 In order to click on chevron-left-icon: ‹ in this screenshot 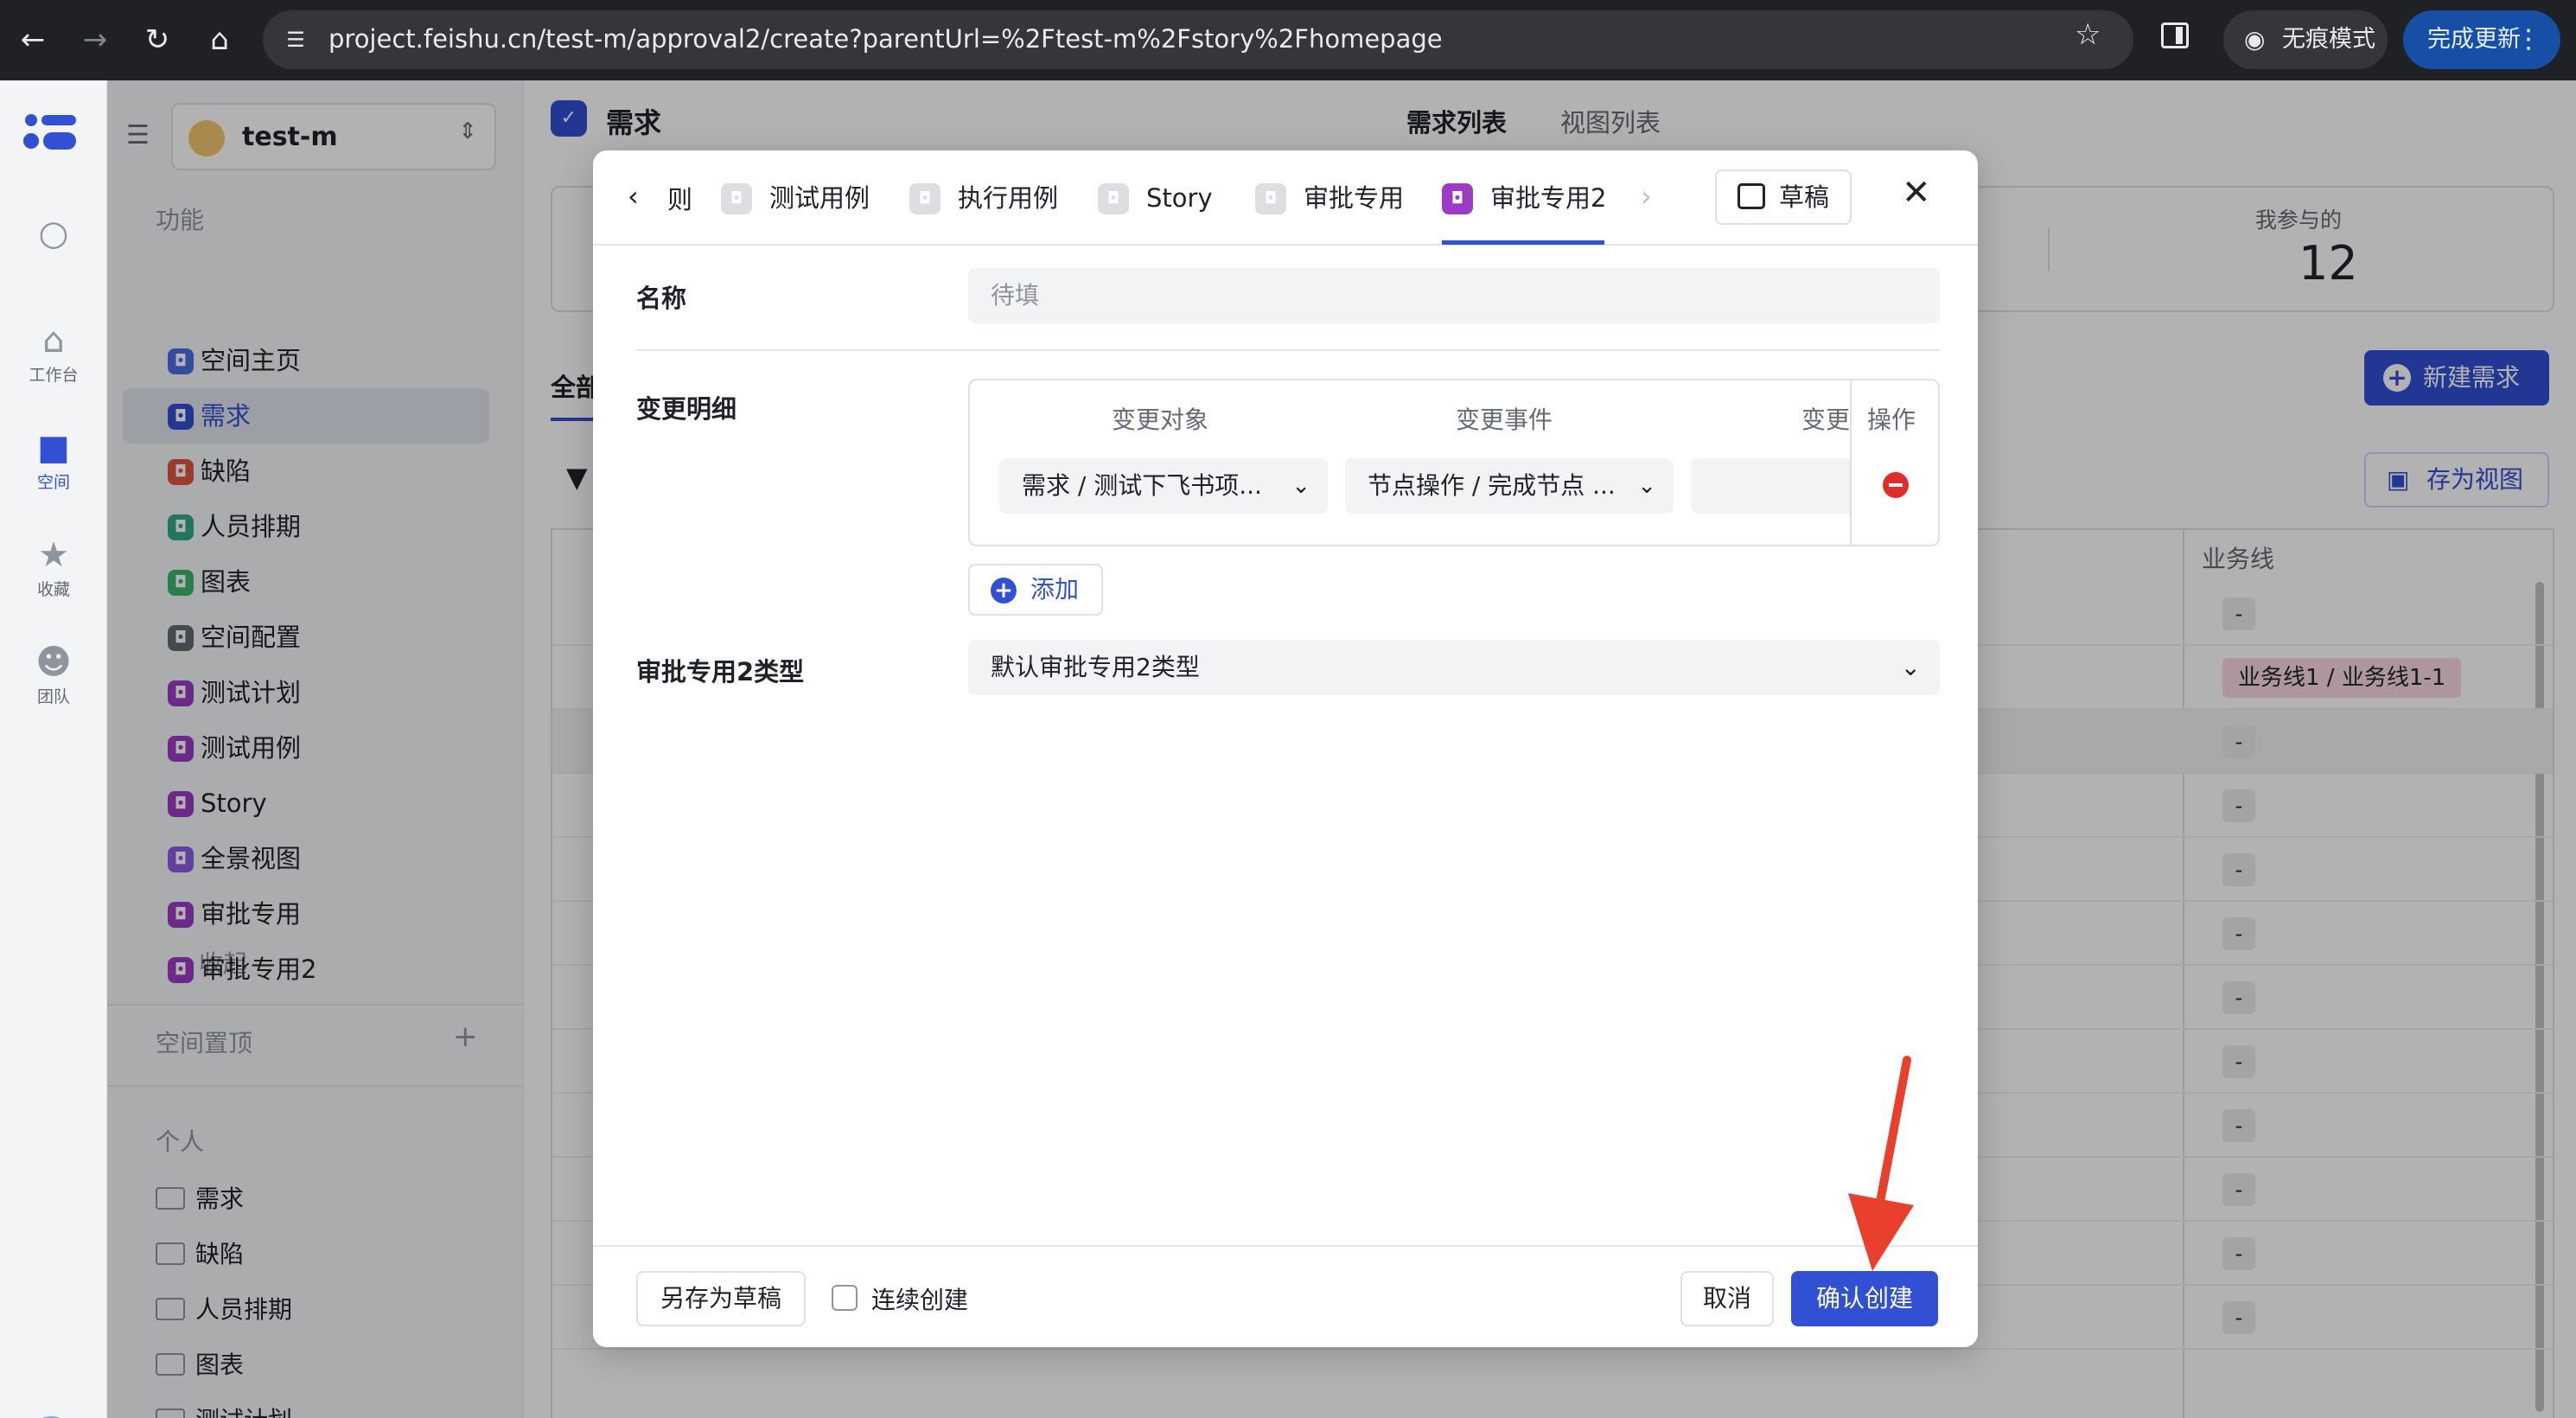, I will do `click(633, 196)`.